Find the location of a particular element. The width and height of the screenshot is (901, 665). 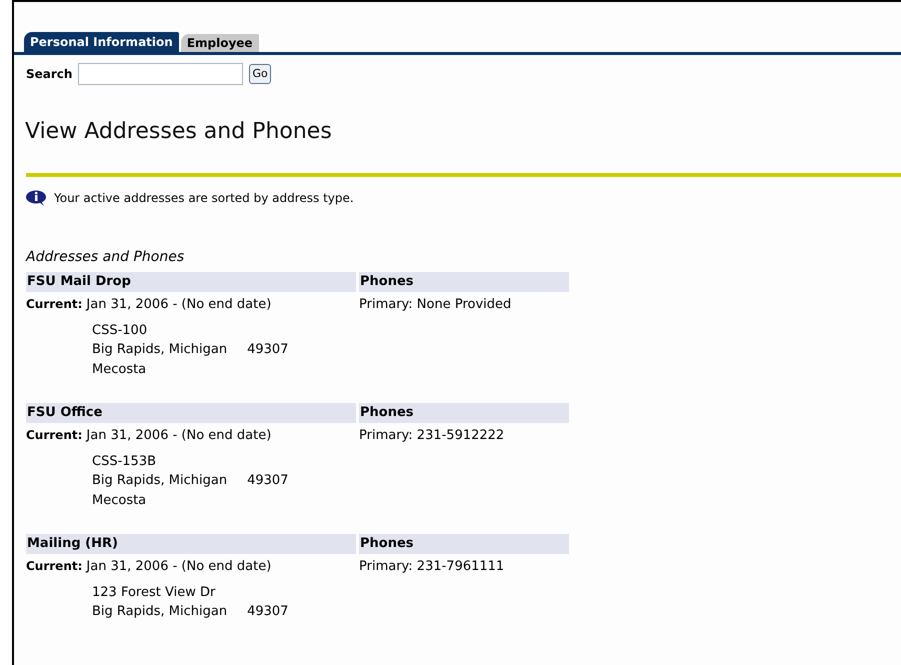

address-type-header: Mailing (HR) is located at coordinates (191, 544).